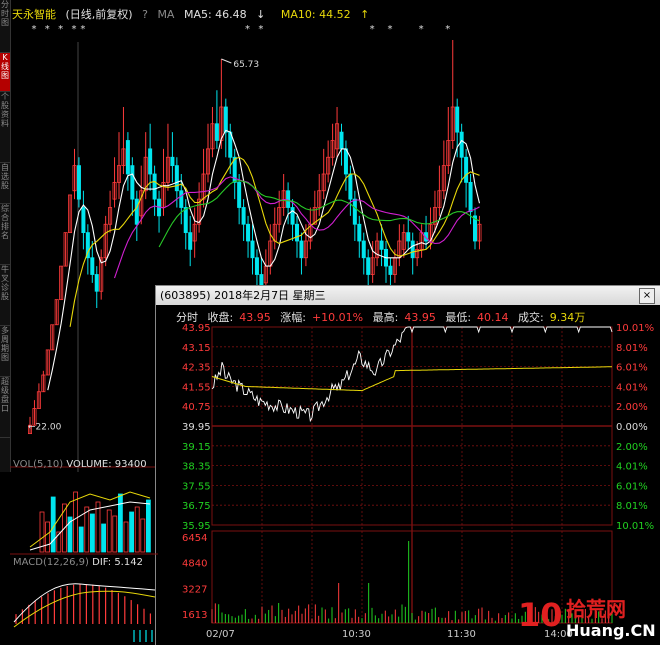 The image size is (660, 645). I want to click on side-tab: 超级盘口, so click(5, 407).